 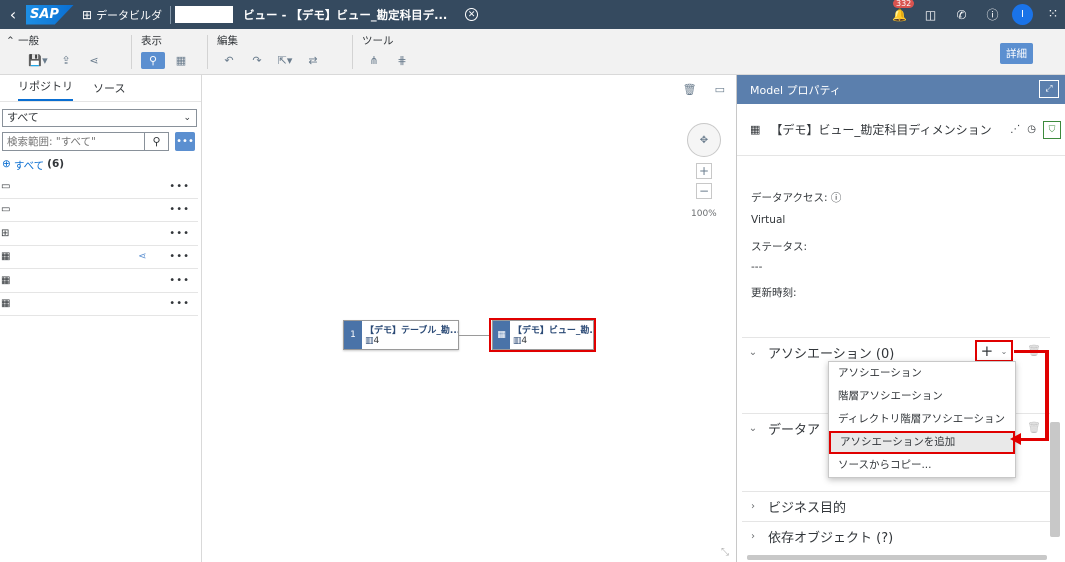 I want to click on mapping-icon: ⇄, so click(x=313, y=60).